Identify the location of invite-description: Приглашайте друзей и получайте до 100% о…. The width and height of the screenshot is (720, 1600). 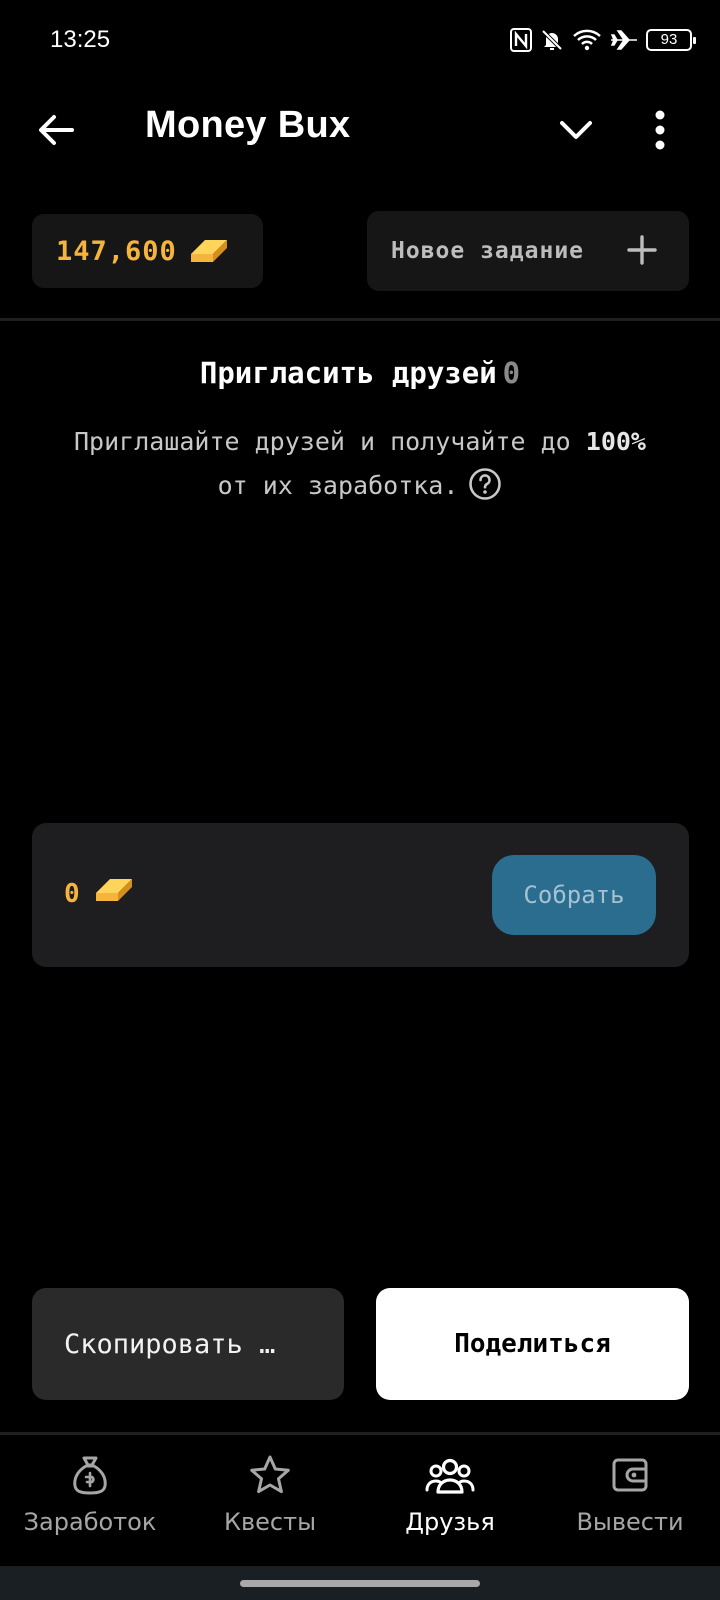
(360, 464).